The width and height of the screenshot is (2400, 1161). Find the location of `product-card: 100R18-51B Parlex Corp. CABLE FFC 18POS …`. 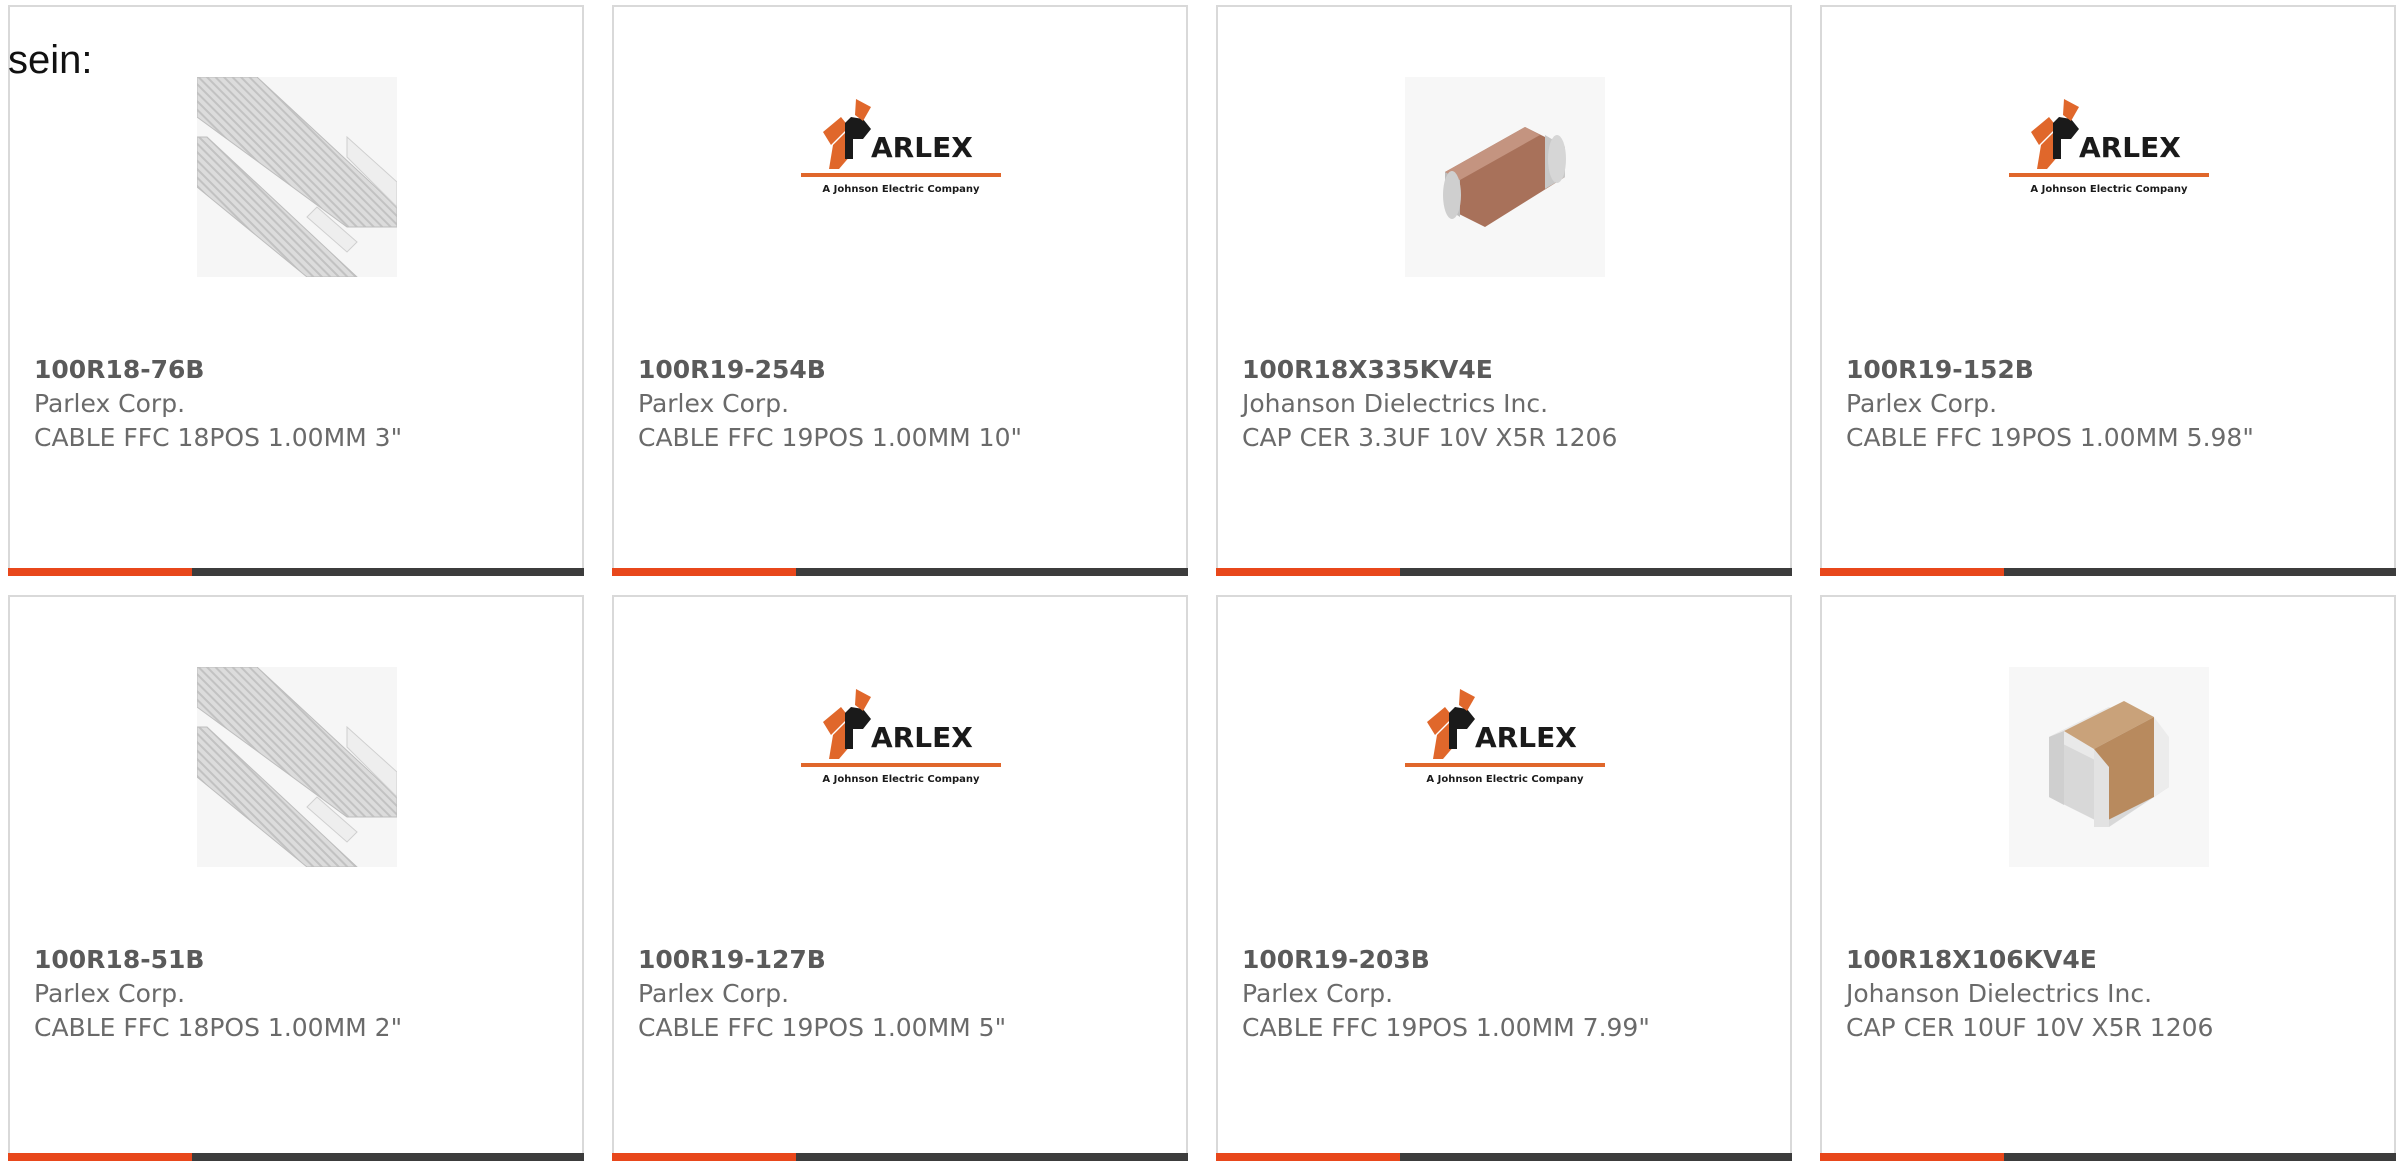

product-card: 100R18-51B Parlex Corp. CABLE FFC 18POS … is located at coordinates (296, 878).